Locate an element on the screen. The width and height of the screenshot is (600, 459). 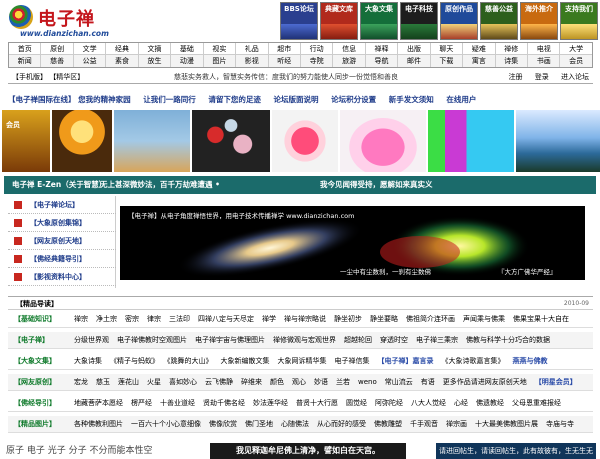
site-logo-text: 电子禅 is located at coordinates (66, 18).